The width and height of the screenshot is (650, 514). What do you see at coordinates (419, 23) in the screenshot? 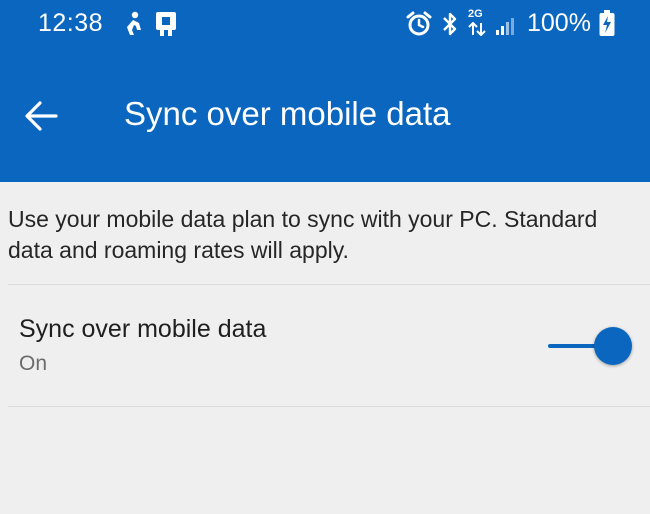
I see `alarm-icon` at bounding box center [419, 23].